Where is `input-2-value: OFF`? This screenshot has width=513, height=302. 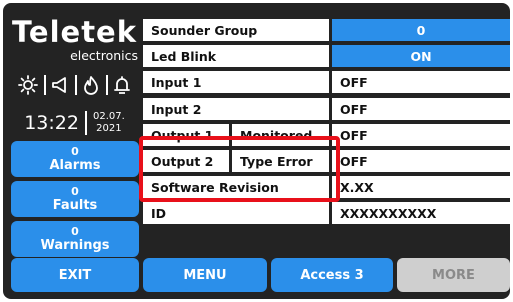
input-2-value: OFF is located at coordinates (421, 109).